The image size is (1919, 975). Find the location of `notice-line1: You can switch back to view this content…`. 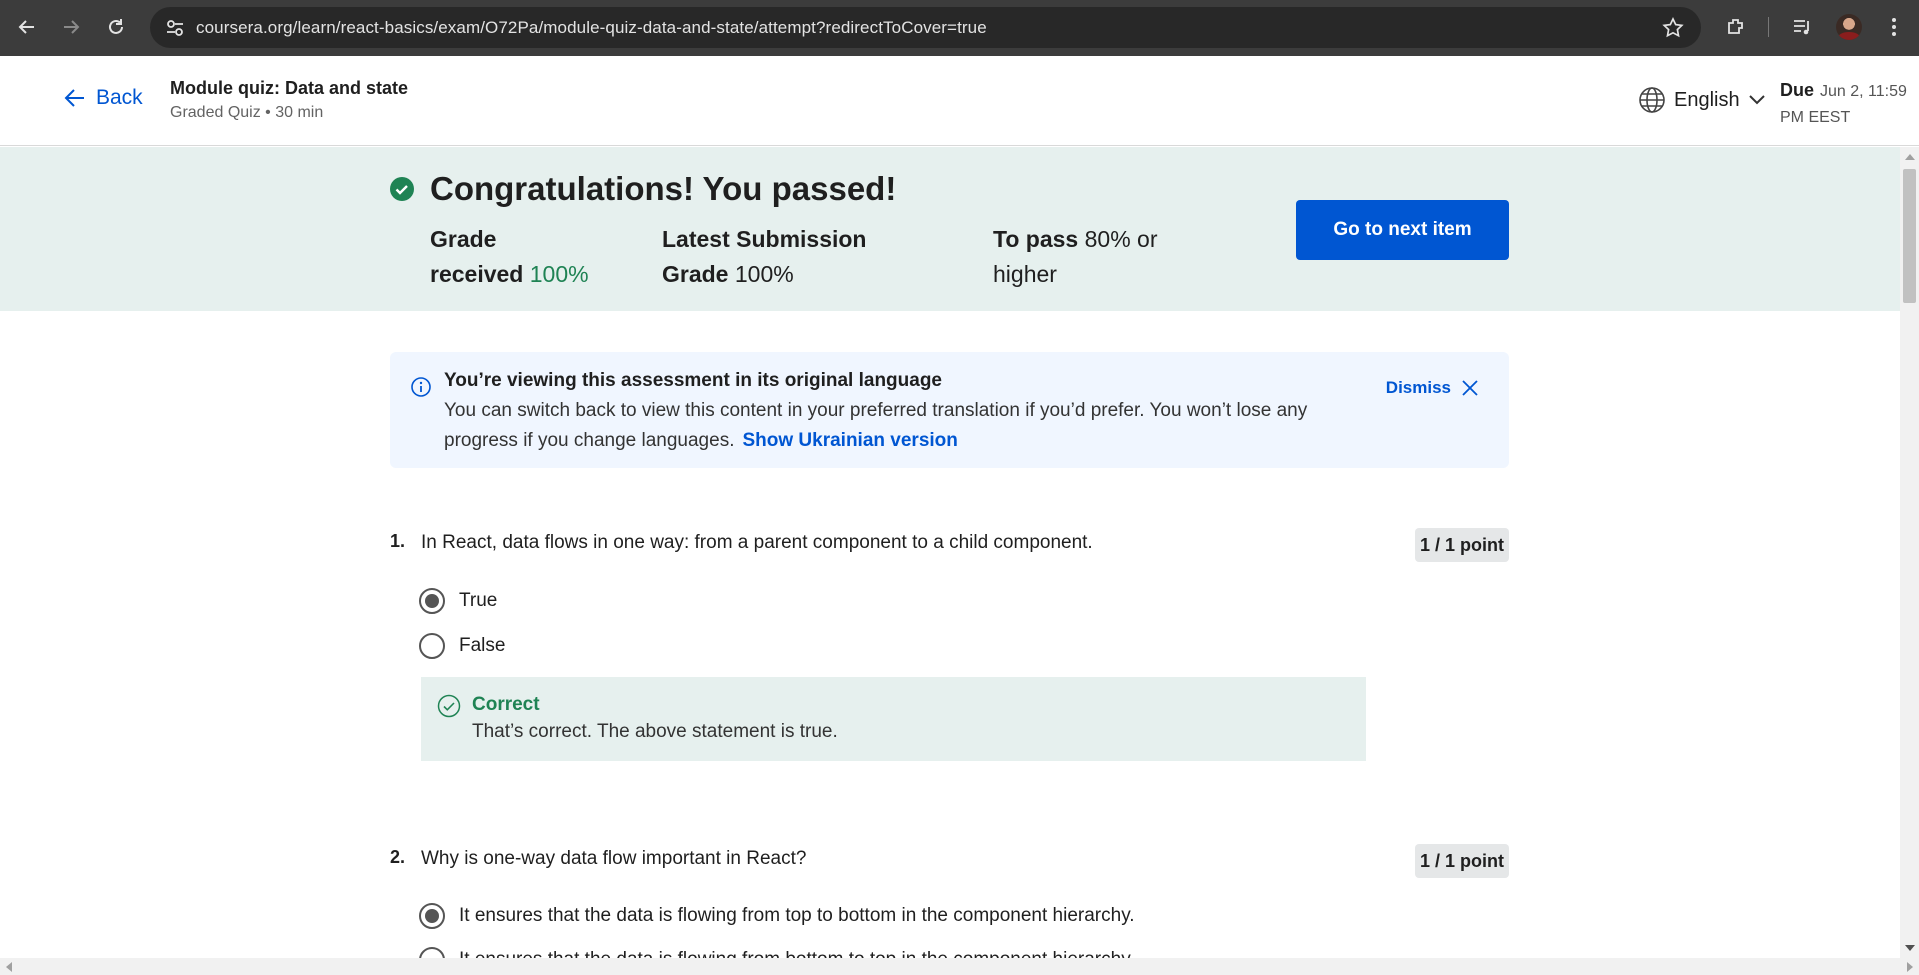

notice-line1: You can switch back to view this content… is located at coordinates (876, 410).